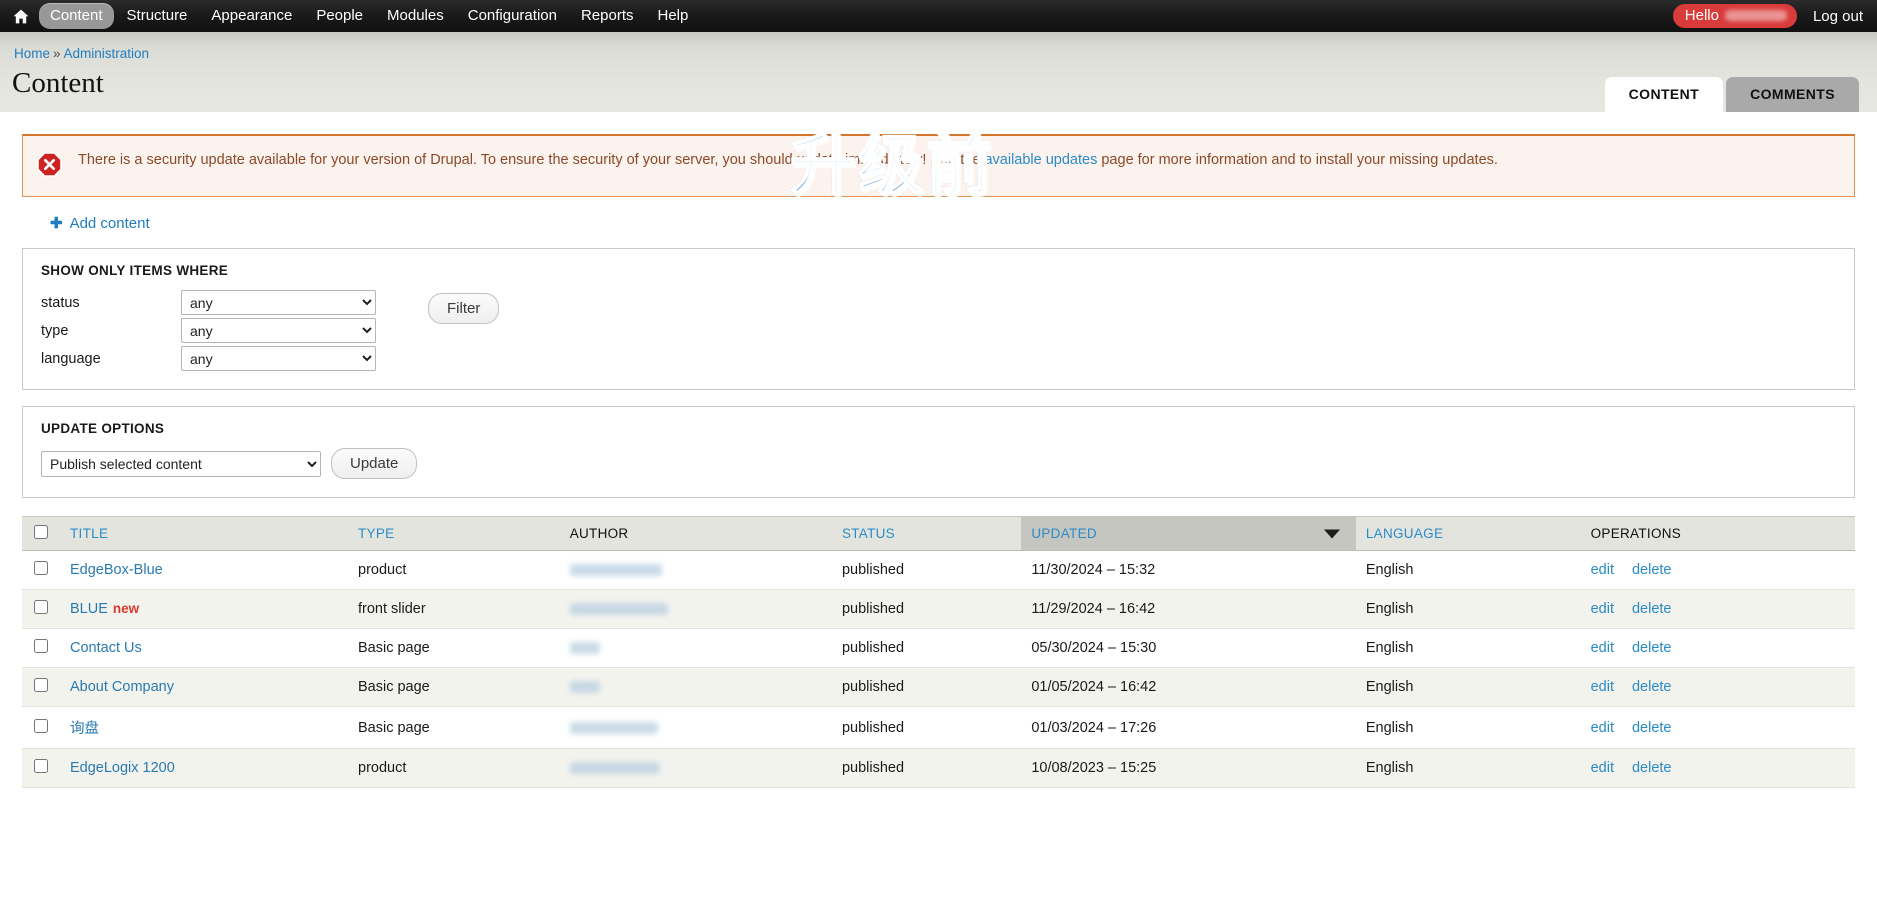 This screenshot has width=1877, height=915. I want to click on filter-legend: SHOW ONLY ITEMS WHERE, so click(135, 270).